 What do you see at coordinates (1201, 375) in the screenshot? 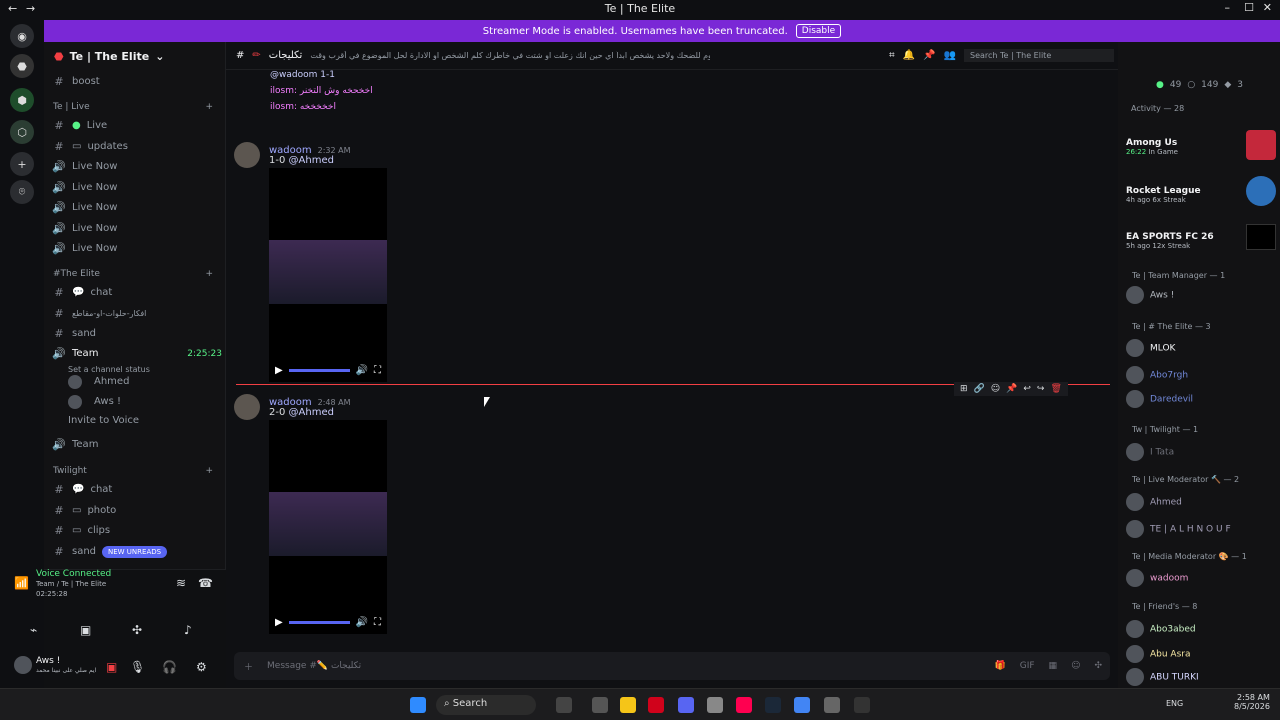
I see `member-item: Abo7rgh` at bounding box center [1201, 375].